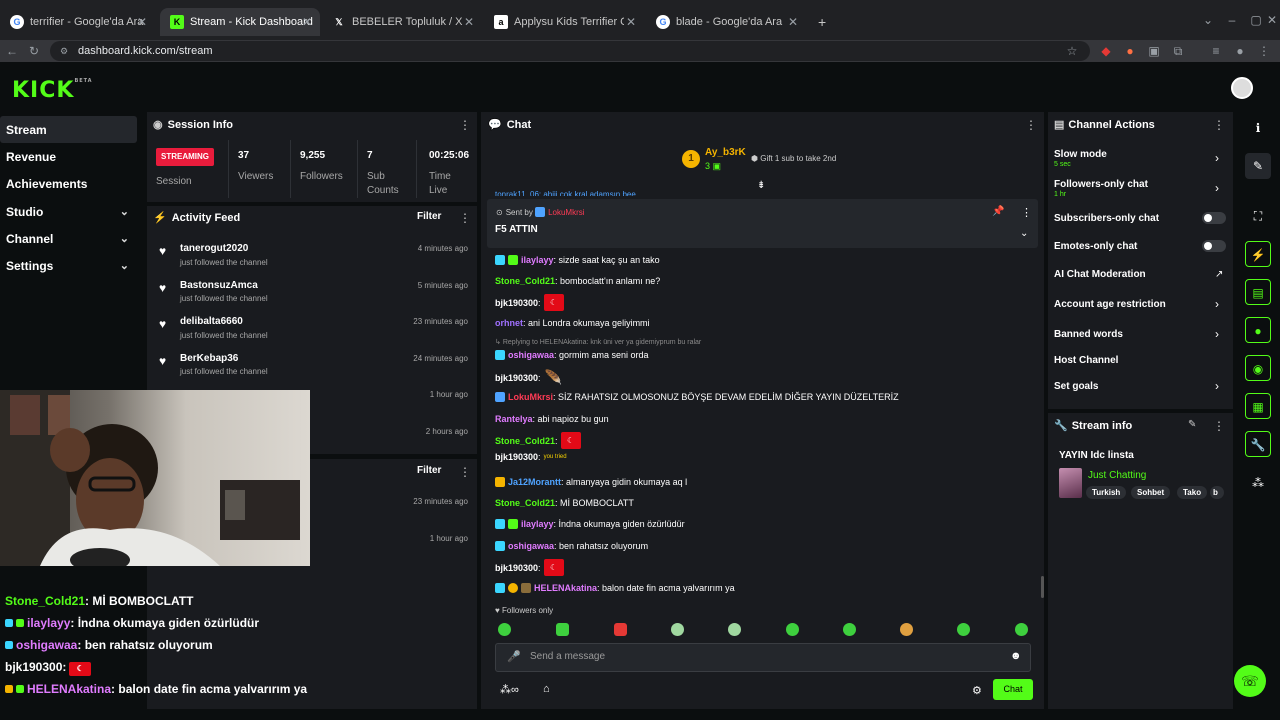 This screenshot has height=720, width=1280. I want to click on follower-name: delibalta6660, so click(211, 321).